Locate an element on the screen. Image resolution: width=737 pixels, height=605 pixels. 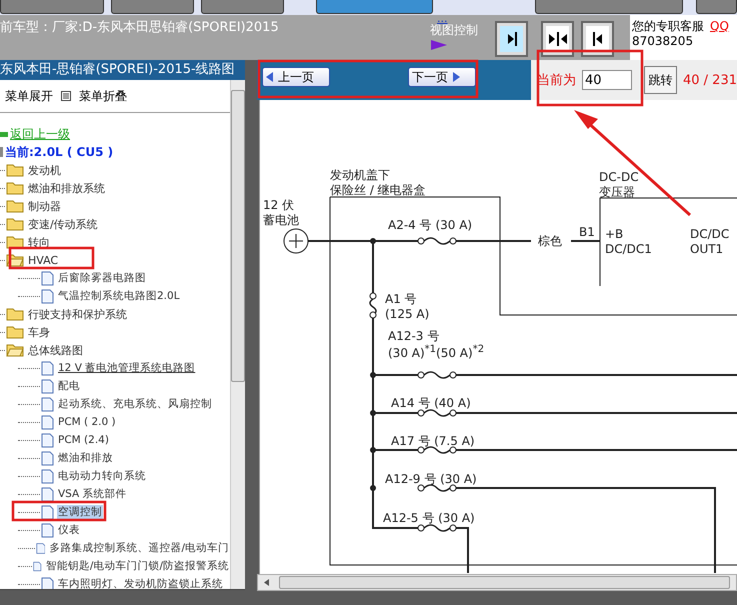
diagram-label: OUT1 is located at coordinates (707, 249).